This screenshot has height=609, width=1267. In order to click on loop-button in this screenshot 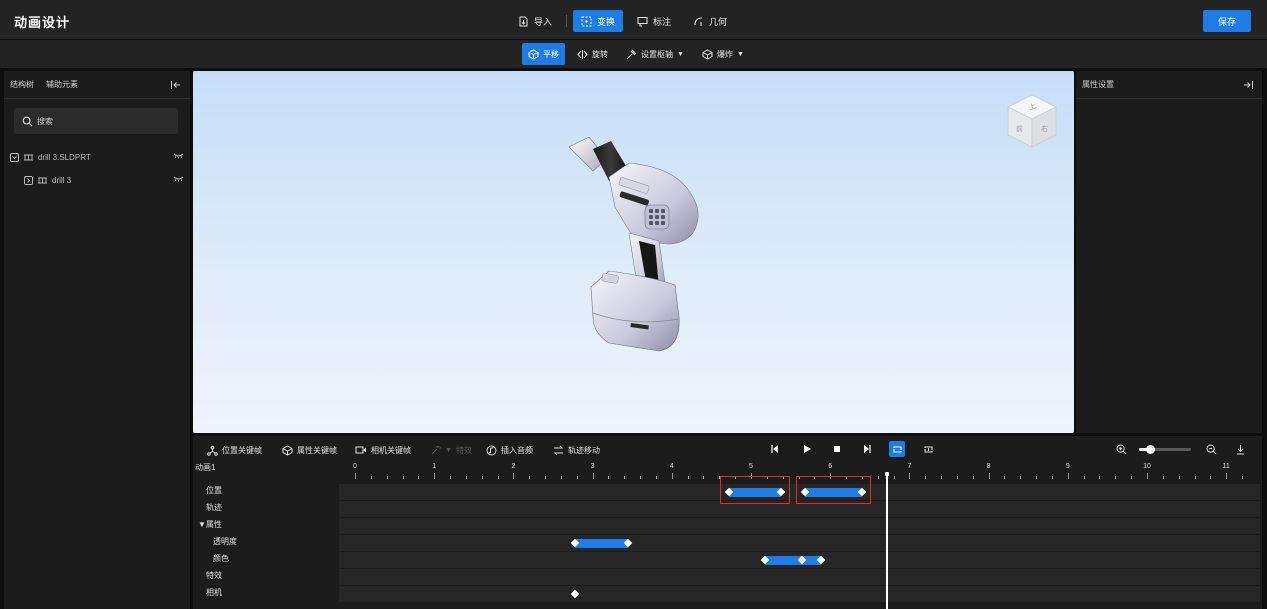, I will do `click(897, 449)`.